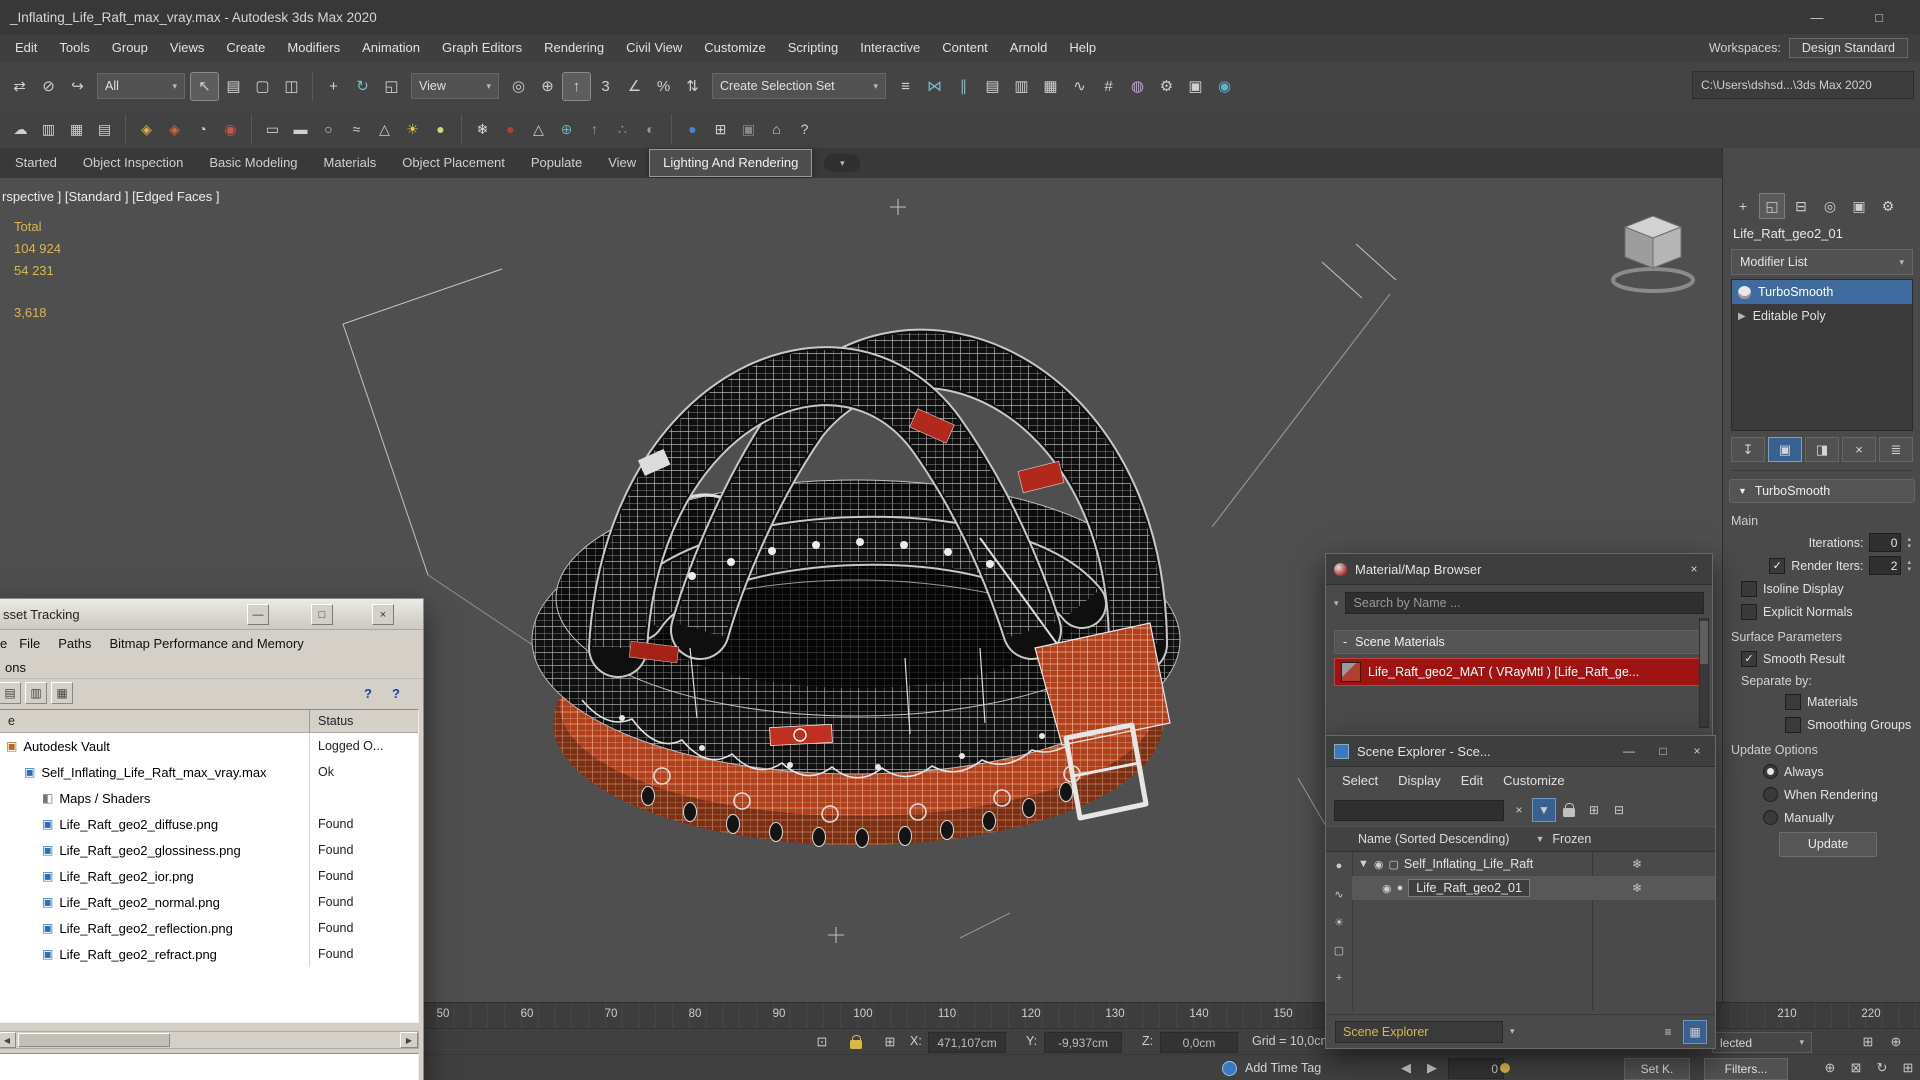 The width and height of the screenshot is (1920, 1080). Describe the element at coordinates (1472, 780) in the screenshot. I see `menu-item-edit: Edit` at that location.